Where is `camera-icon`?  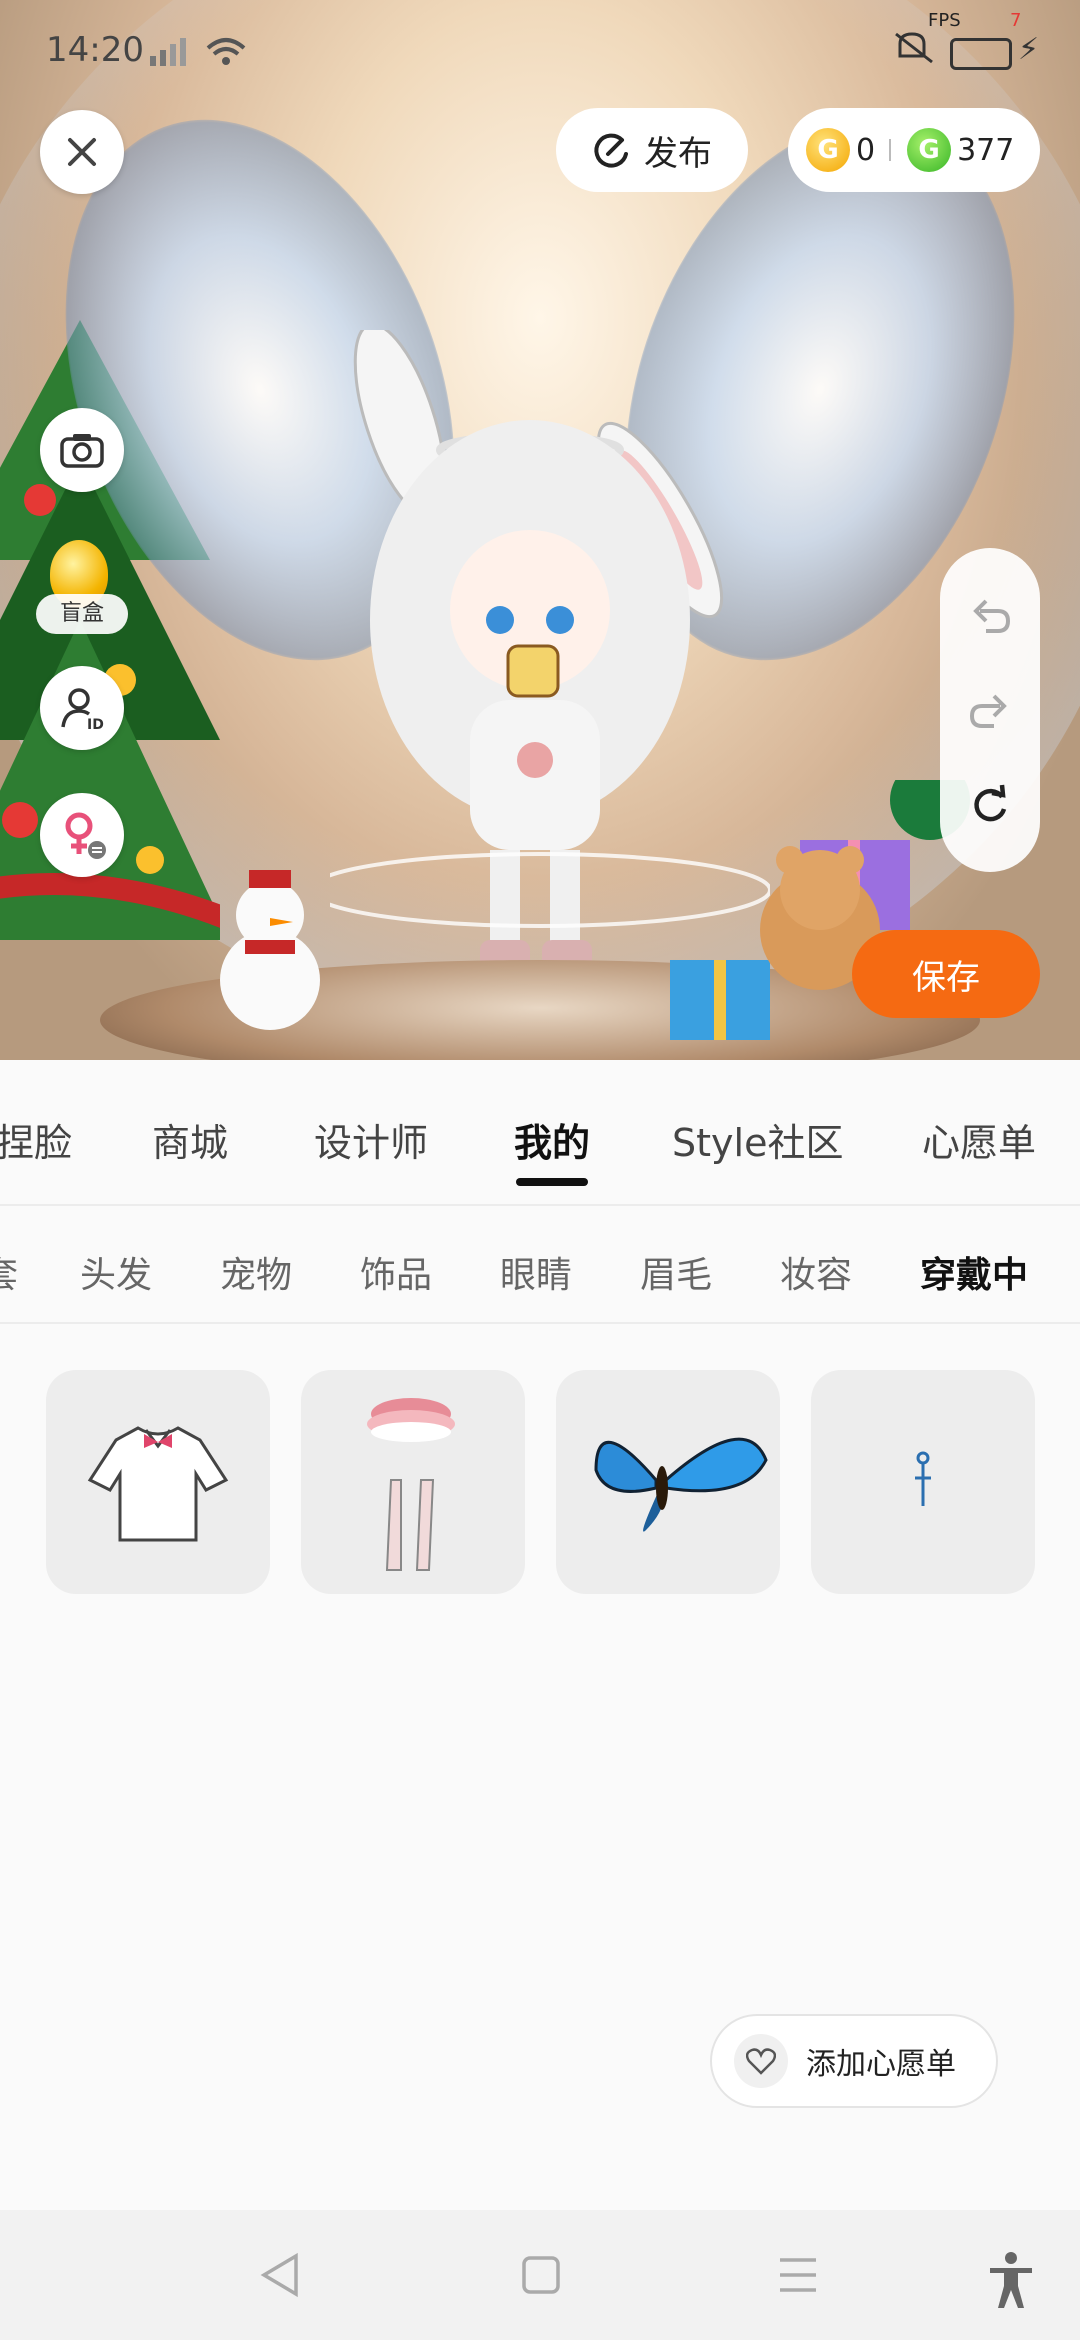
camera-icon is located at coordinates (82, 451).